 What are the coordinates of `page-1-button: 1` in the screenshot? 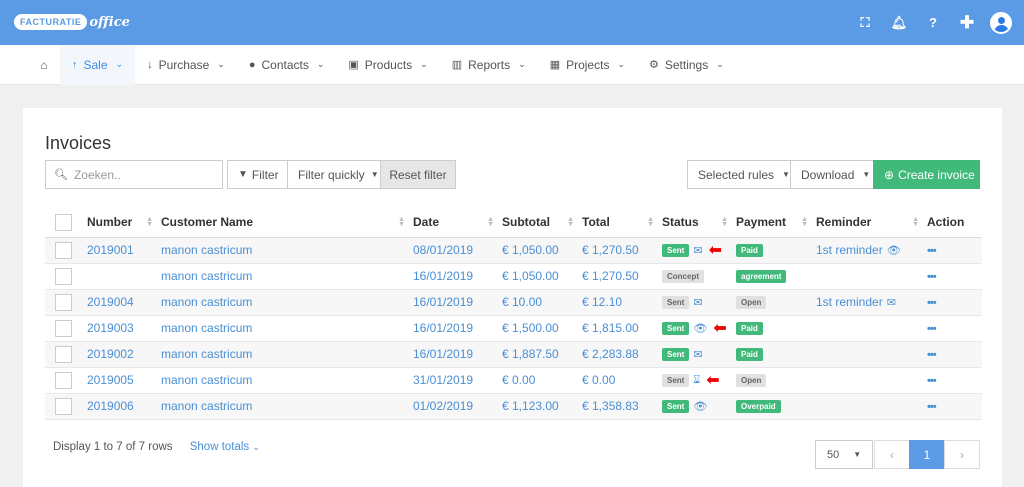 It's located at (927, 454).